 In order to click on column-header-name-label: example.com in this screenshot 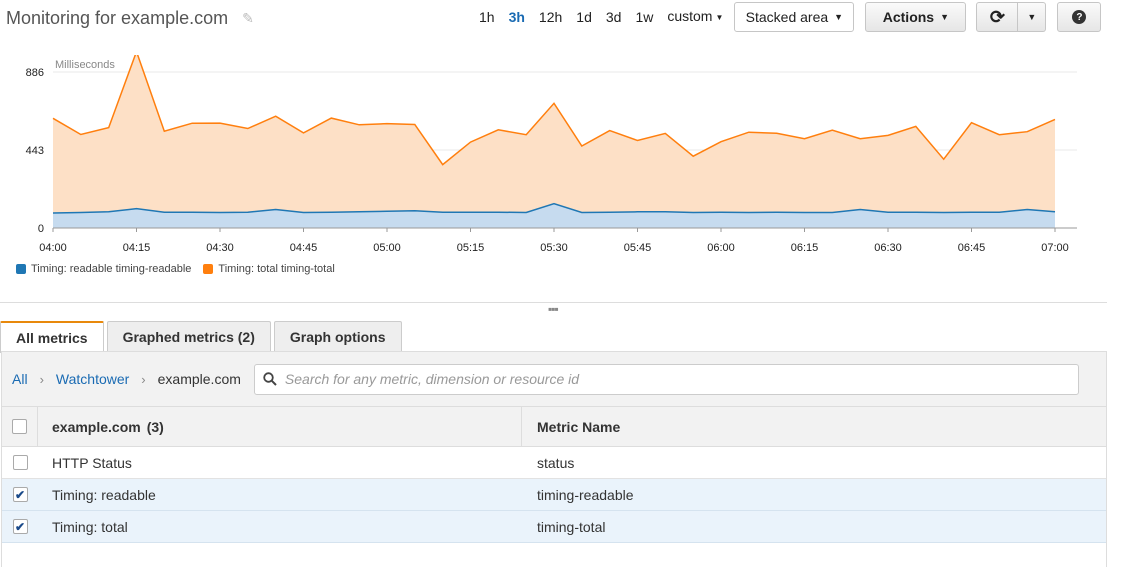, I will do `click(96, 426)`.